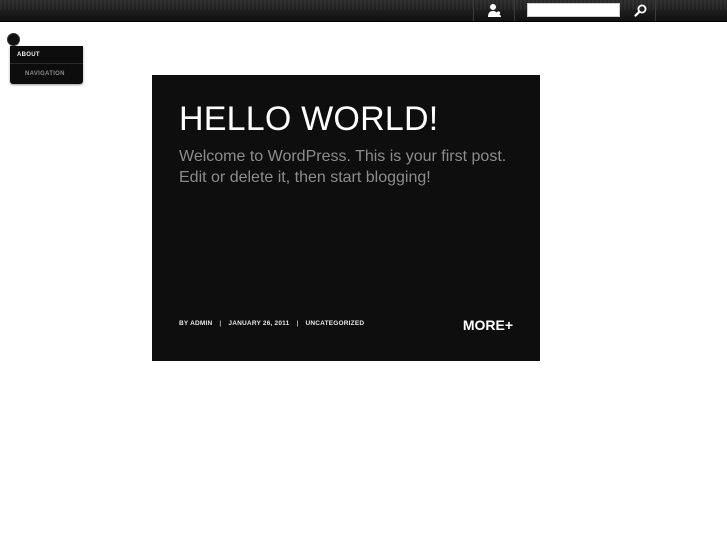 This screenshot has width=727, height=545. What do you see at coordinates (308, 119) in the screenshot?
I see `post-title: HELLO WORLD!` at bounding box center [308, 119].